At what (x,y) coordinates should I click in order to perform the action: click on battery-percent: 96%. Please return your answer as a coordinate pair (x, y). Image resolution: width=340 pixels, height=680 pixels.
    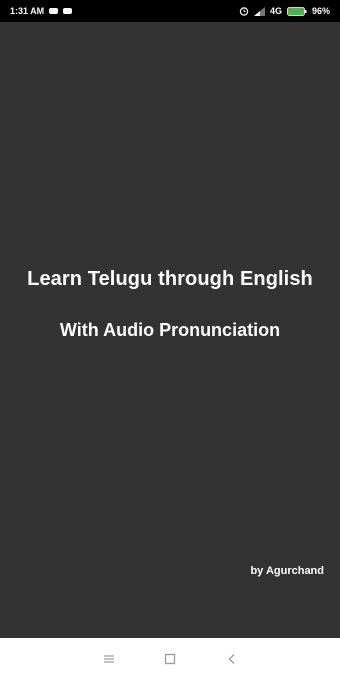
    Looking at the image, I should click on (320, 11).